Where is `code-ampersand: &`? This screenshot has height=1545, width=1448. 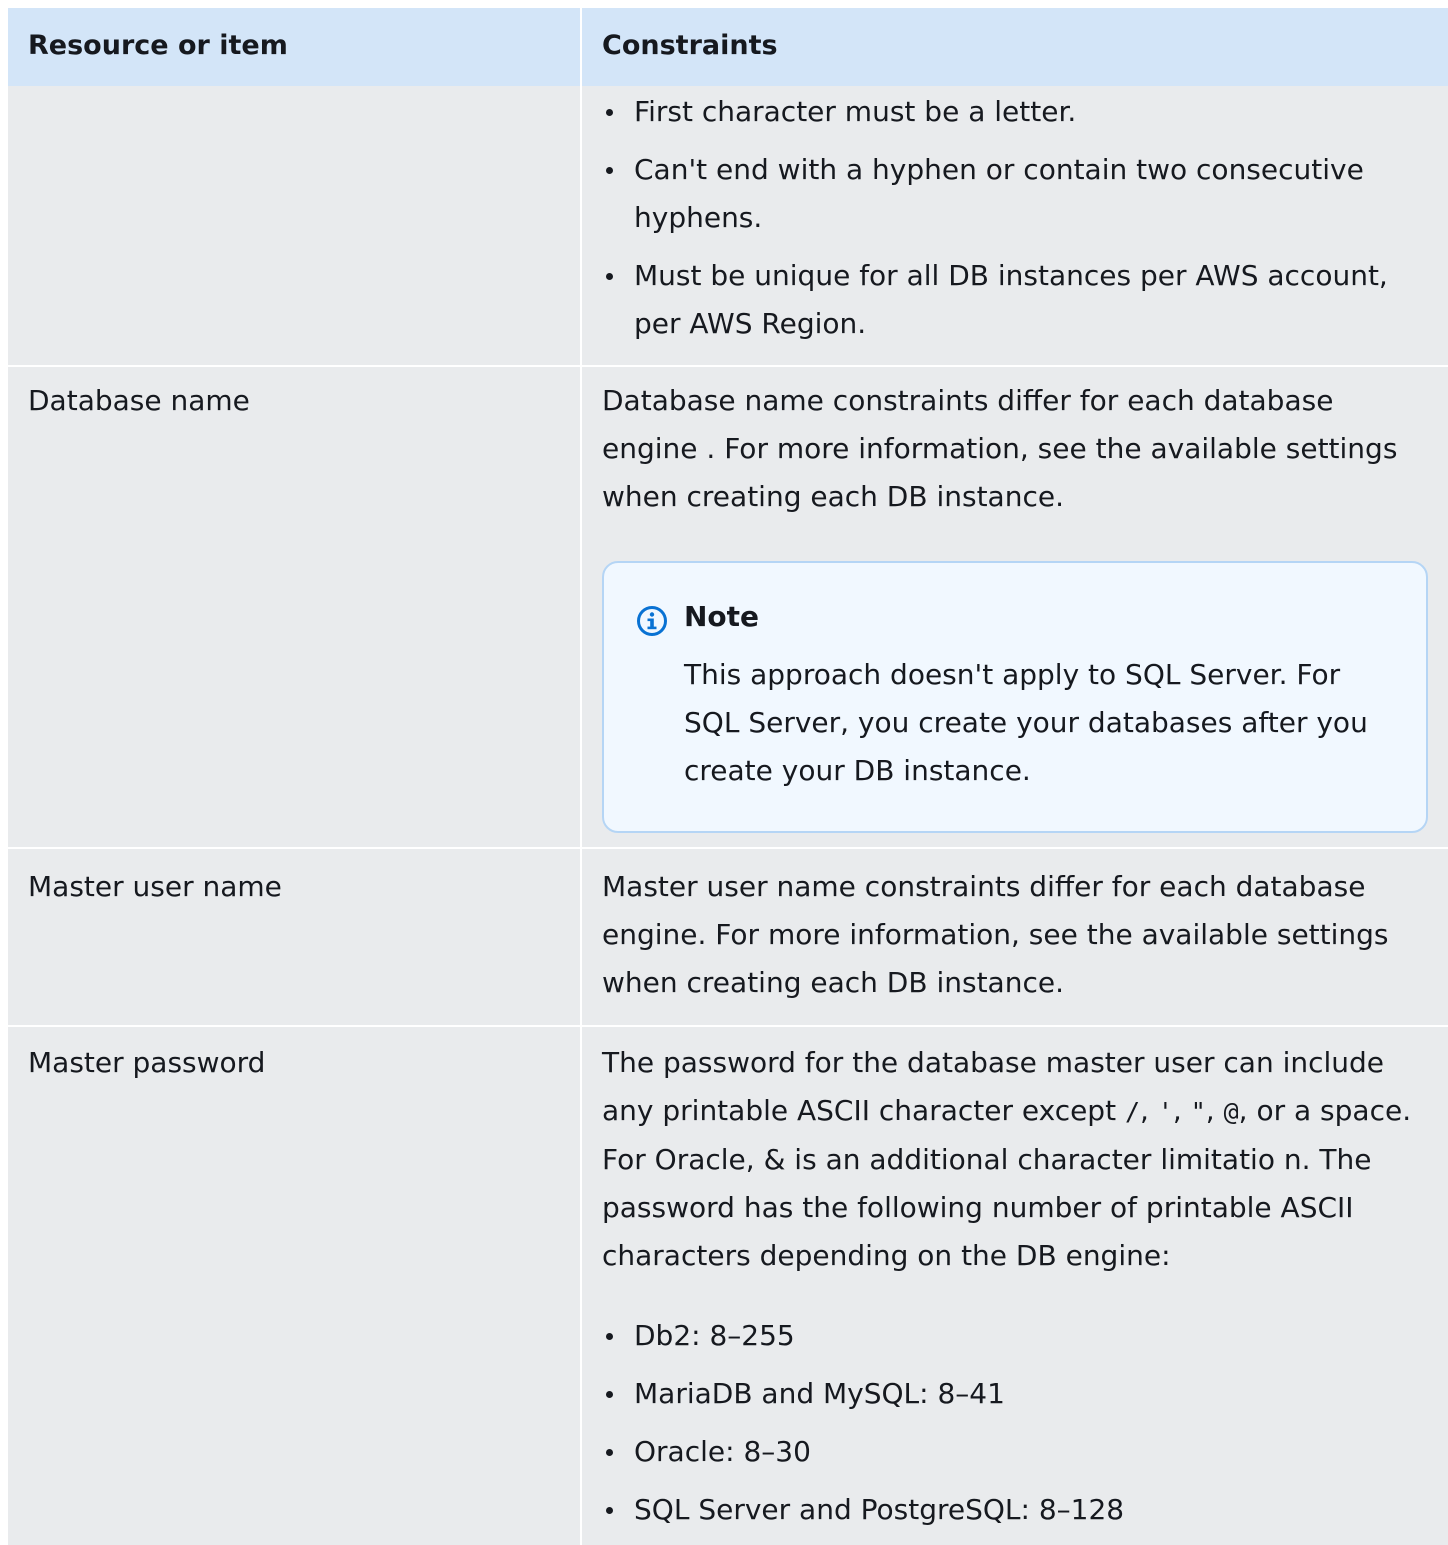 code-ampersand: & is located at coordinates (774, 1159).